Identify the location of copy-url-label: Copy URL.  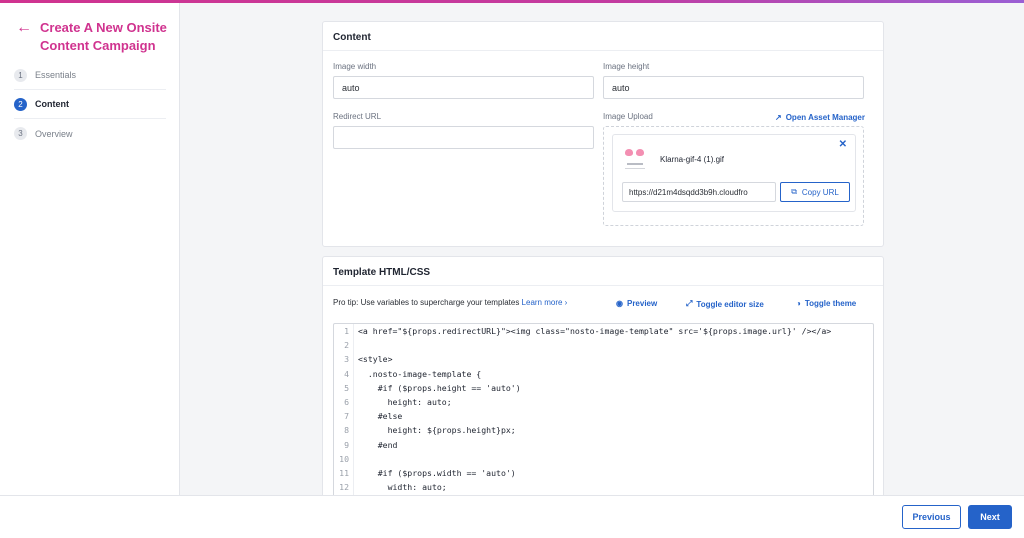
(820, 192).